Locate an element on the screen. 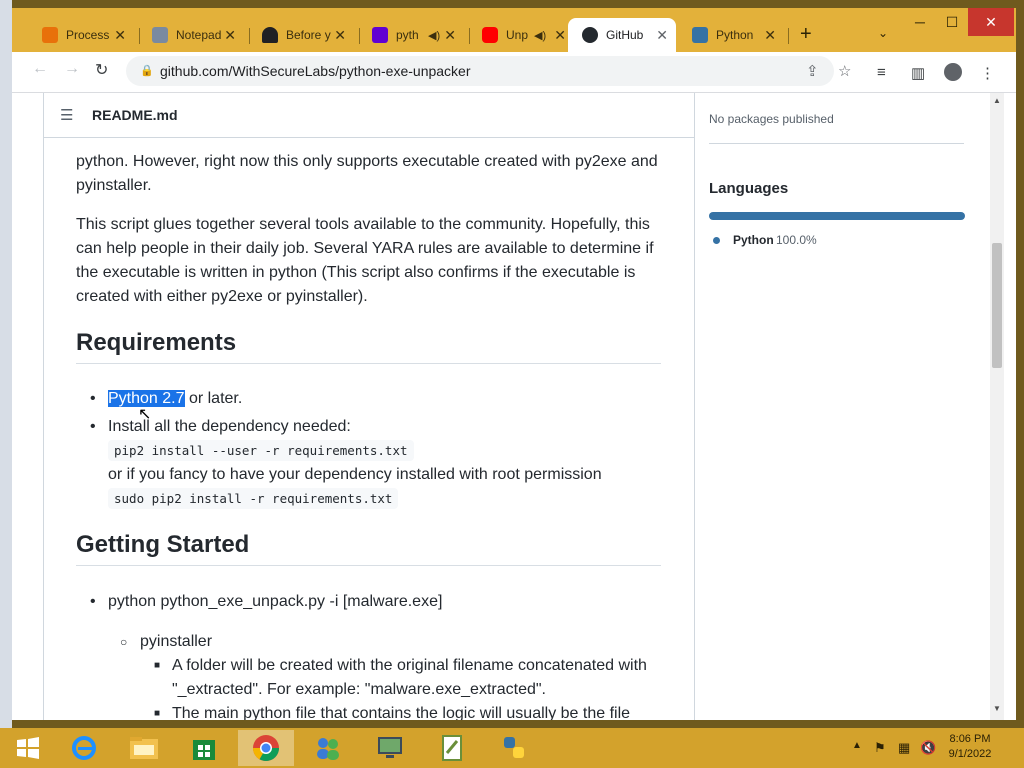 The width and height of the screenshot is (1024, 768). language-percent: 100.0% is located at coordinates (796, 240).